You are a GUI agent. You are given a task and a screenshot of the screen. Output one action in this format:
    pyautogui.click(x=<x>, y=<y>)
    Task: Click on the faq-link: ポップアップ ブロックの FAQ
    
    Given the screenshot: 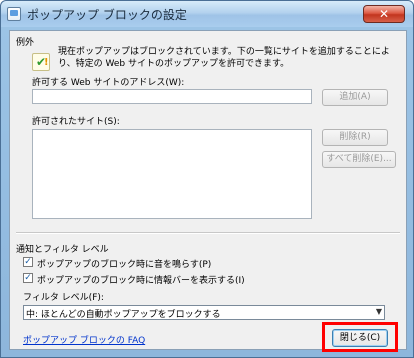 What is the action you would take?
    pyautogui.click(x=84, y=339)
    